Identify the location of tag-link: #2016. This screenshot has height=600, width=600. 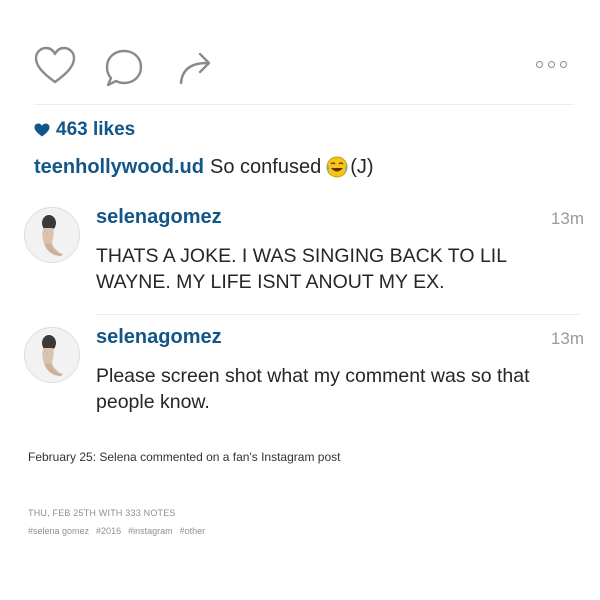
(108, 531).